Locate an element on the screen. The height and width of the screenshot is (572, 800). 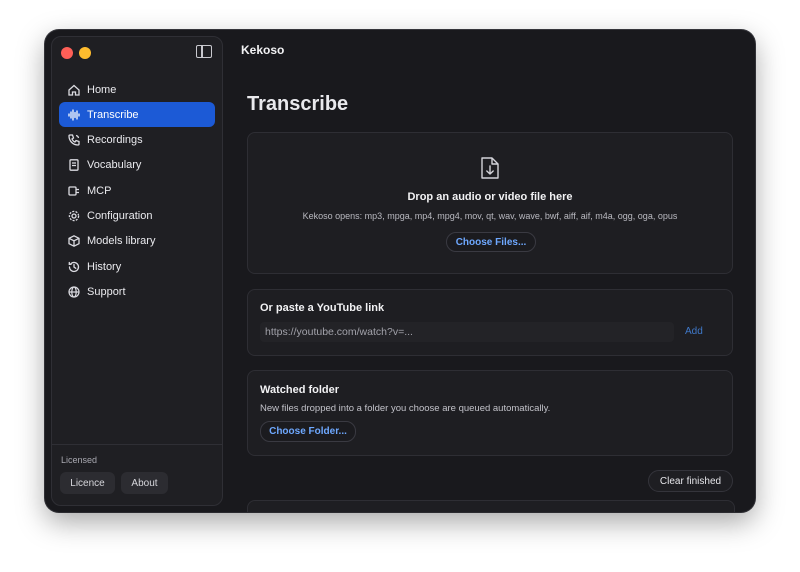
sidebar-item-label: Vocabulary is located at coordinates (114, 165).